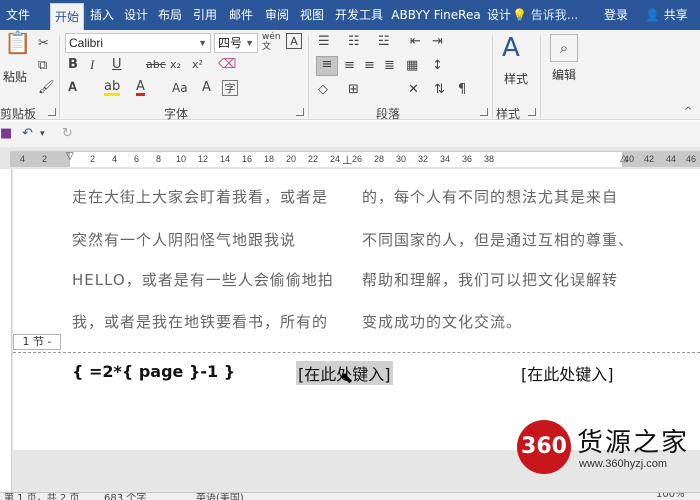 The image size is (700, 500). What do you see at coordinates (42, 66) in the screenshot?
I see `copy-icon: ⧉` at bounding box center [42, 66].